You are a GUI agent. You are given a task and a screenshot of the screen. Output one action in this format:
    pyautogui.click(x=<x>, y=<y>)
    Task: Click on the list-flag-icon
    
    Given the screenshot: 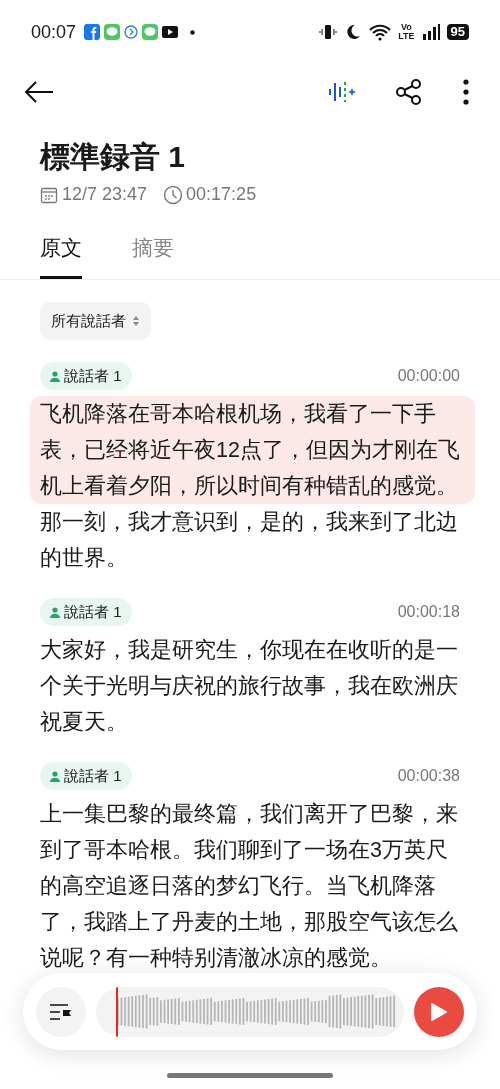 What is the action you would take?
    pyautogui.click(x=61, y=1011)
    